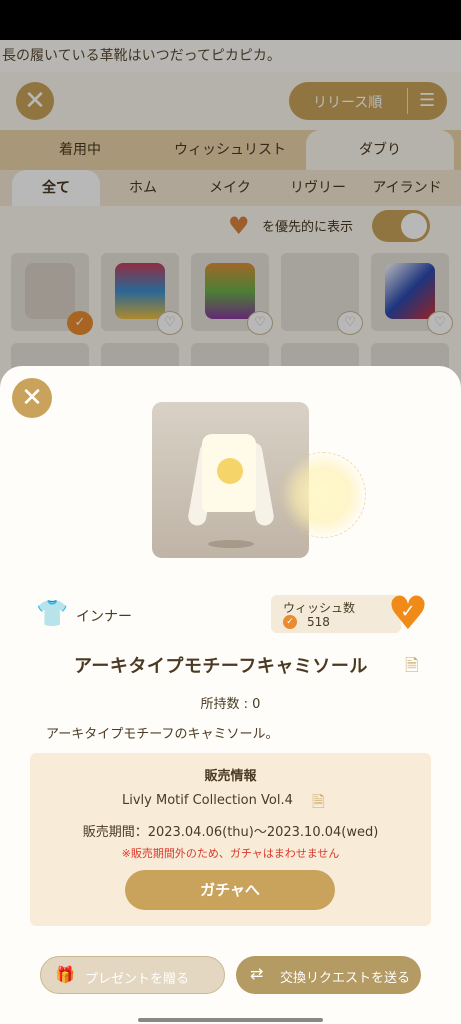 The height and width of the screenshot is (1024, 461). I want to click on check-icon: ✓, so click(408, 611).